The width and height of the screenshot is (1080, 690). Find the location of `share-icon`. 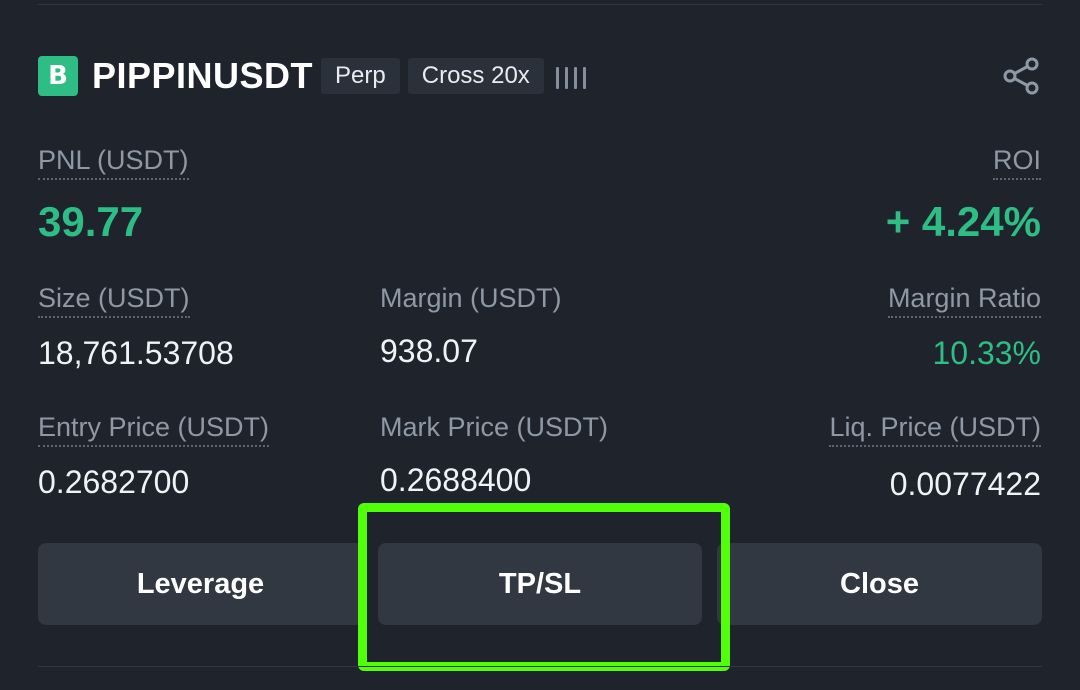

share-icon is located at coordinates (1021, 76).